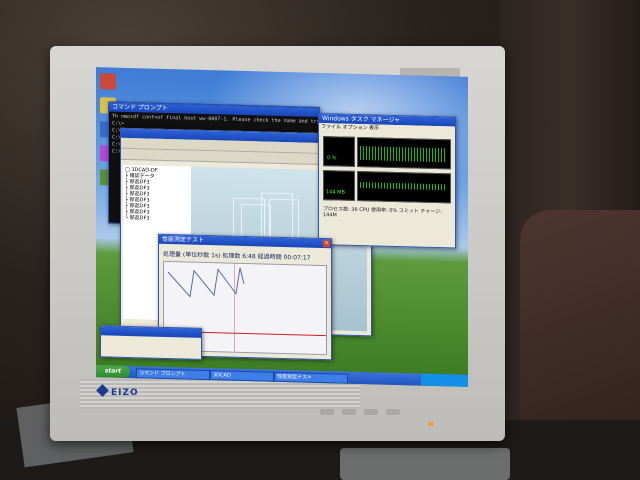 This screenshot has height=480, width=640. I want to click on perf-series, so click(206, 282).